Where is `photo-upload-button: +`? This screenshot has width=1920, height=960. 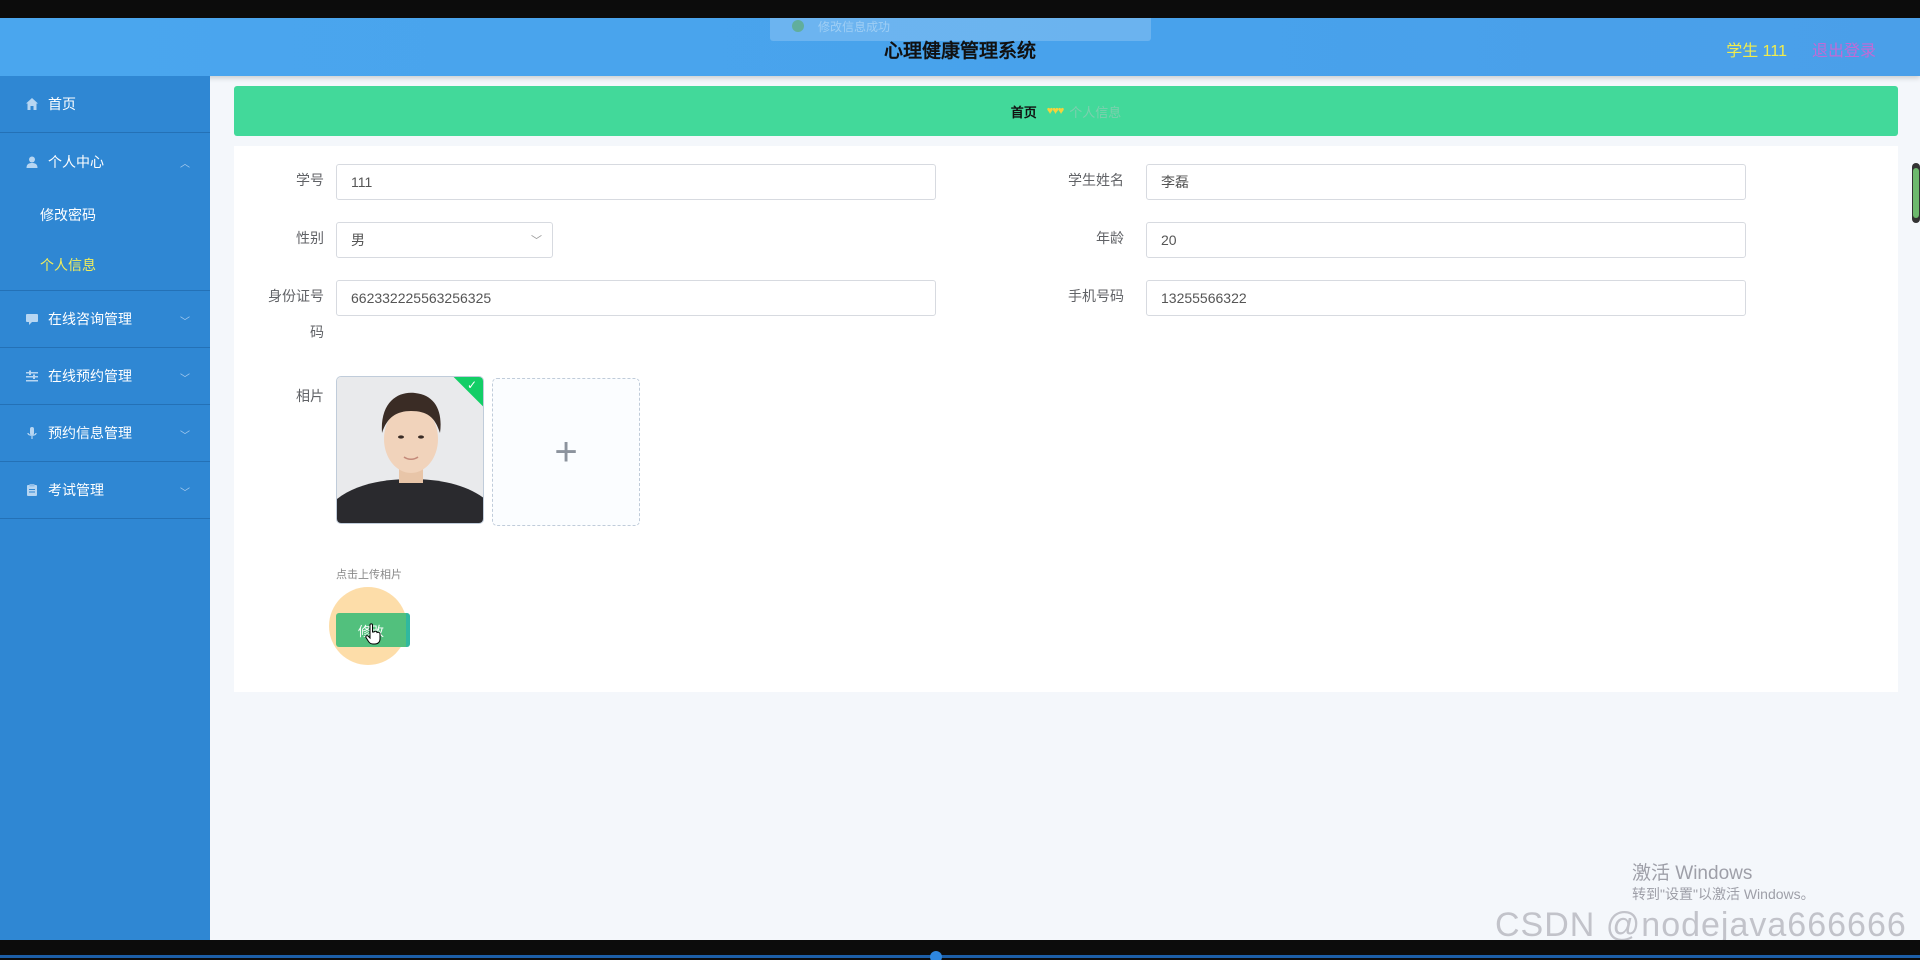 photo-upload-button: + is located at coordinates (566, 452).